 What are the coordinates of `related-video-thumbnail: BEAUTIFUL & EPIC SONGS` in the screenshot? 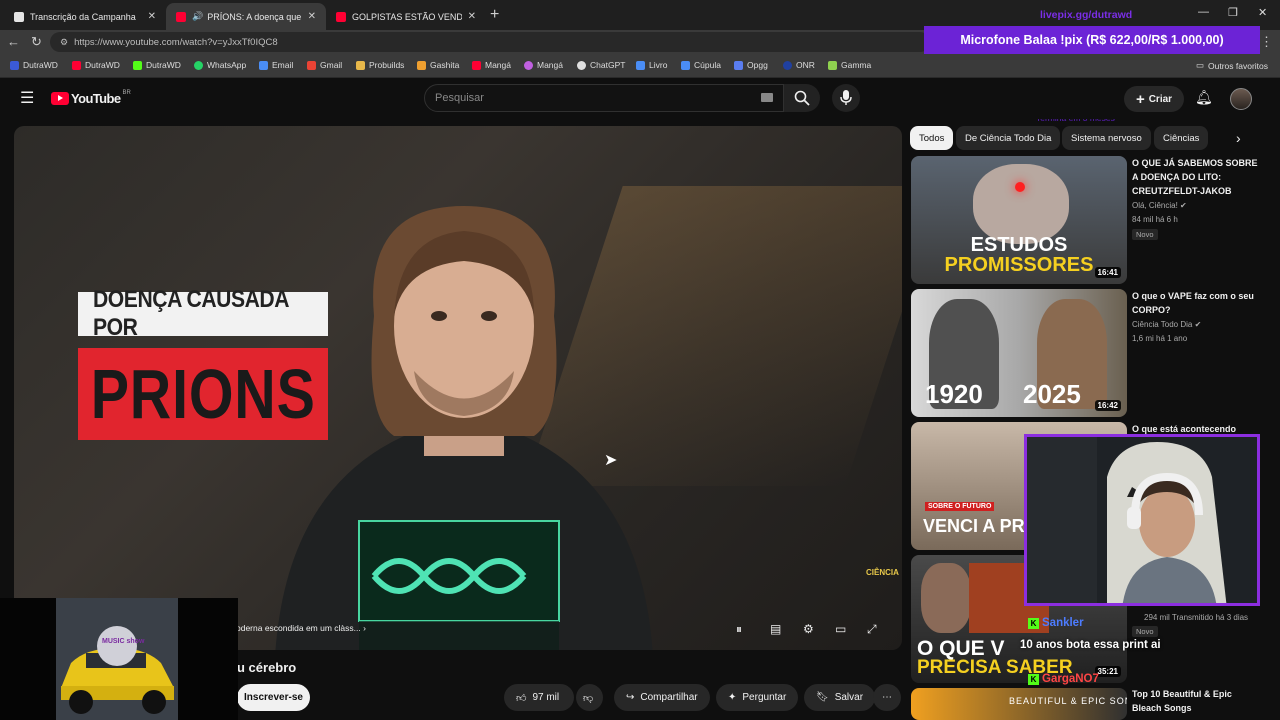 It's located at (1019, 704).